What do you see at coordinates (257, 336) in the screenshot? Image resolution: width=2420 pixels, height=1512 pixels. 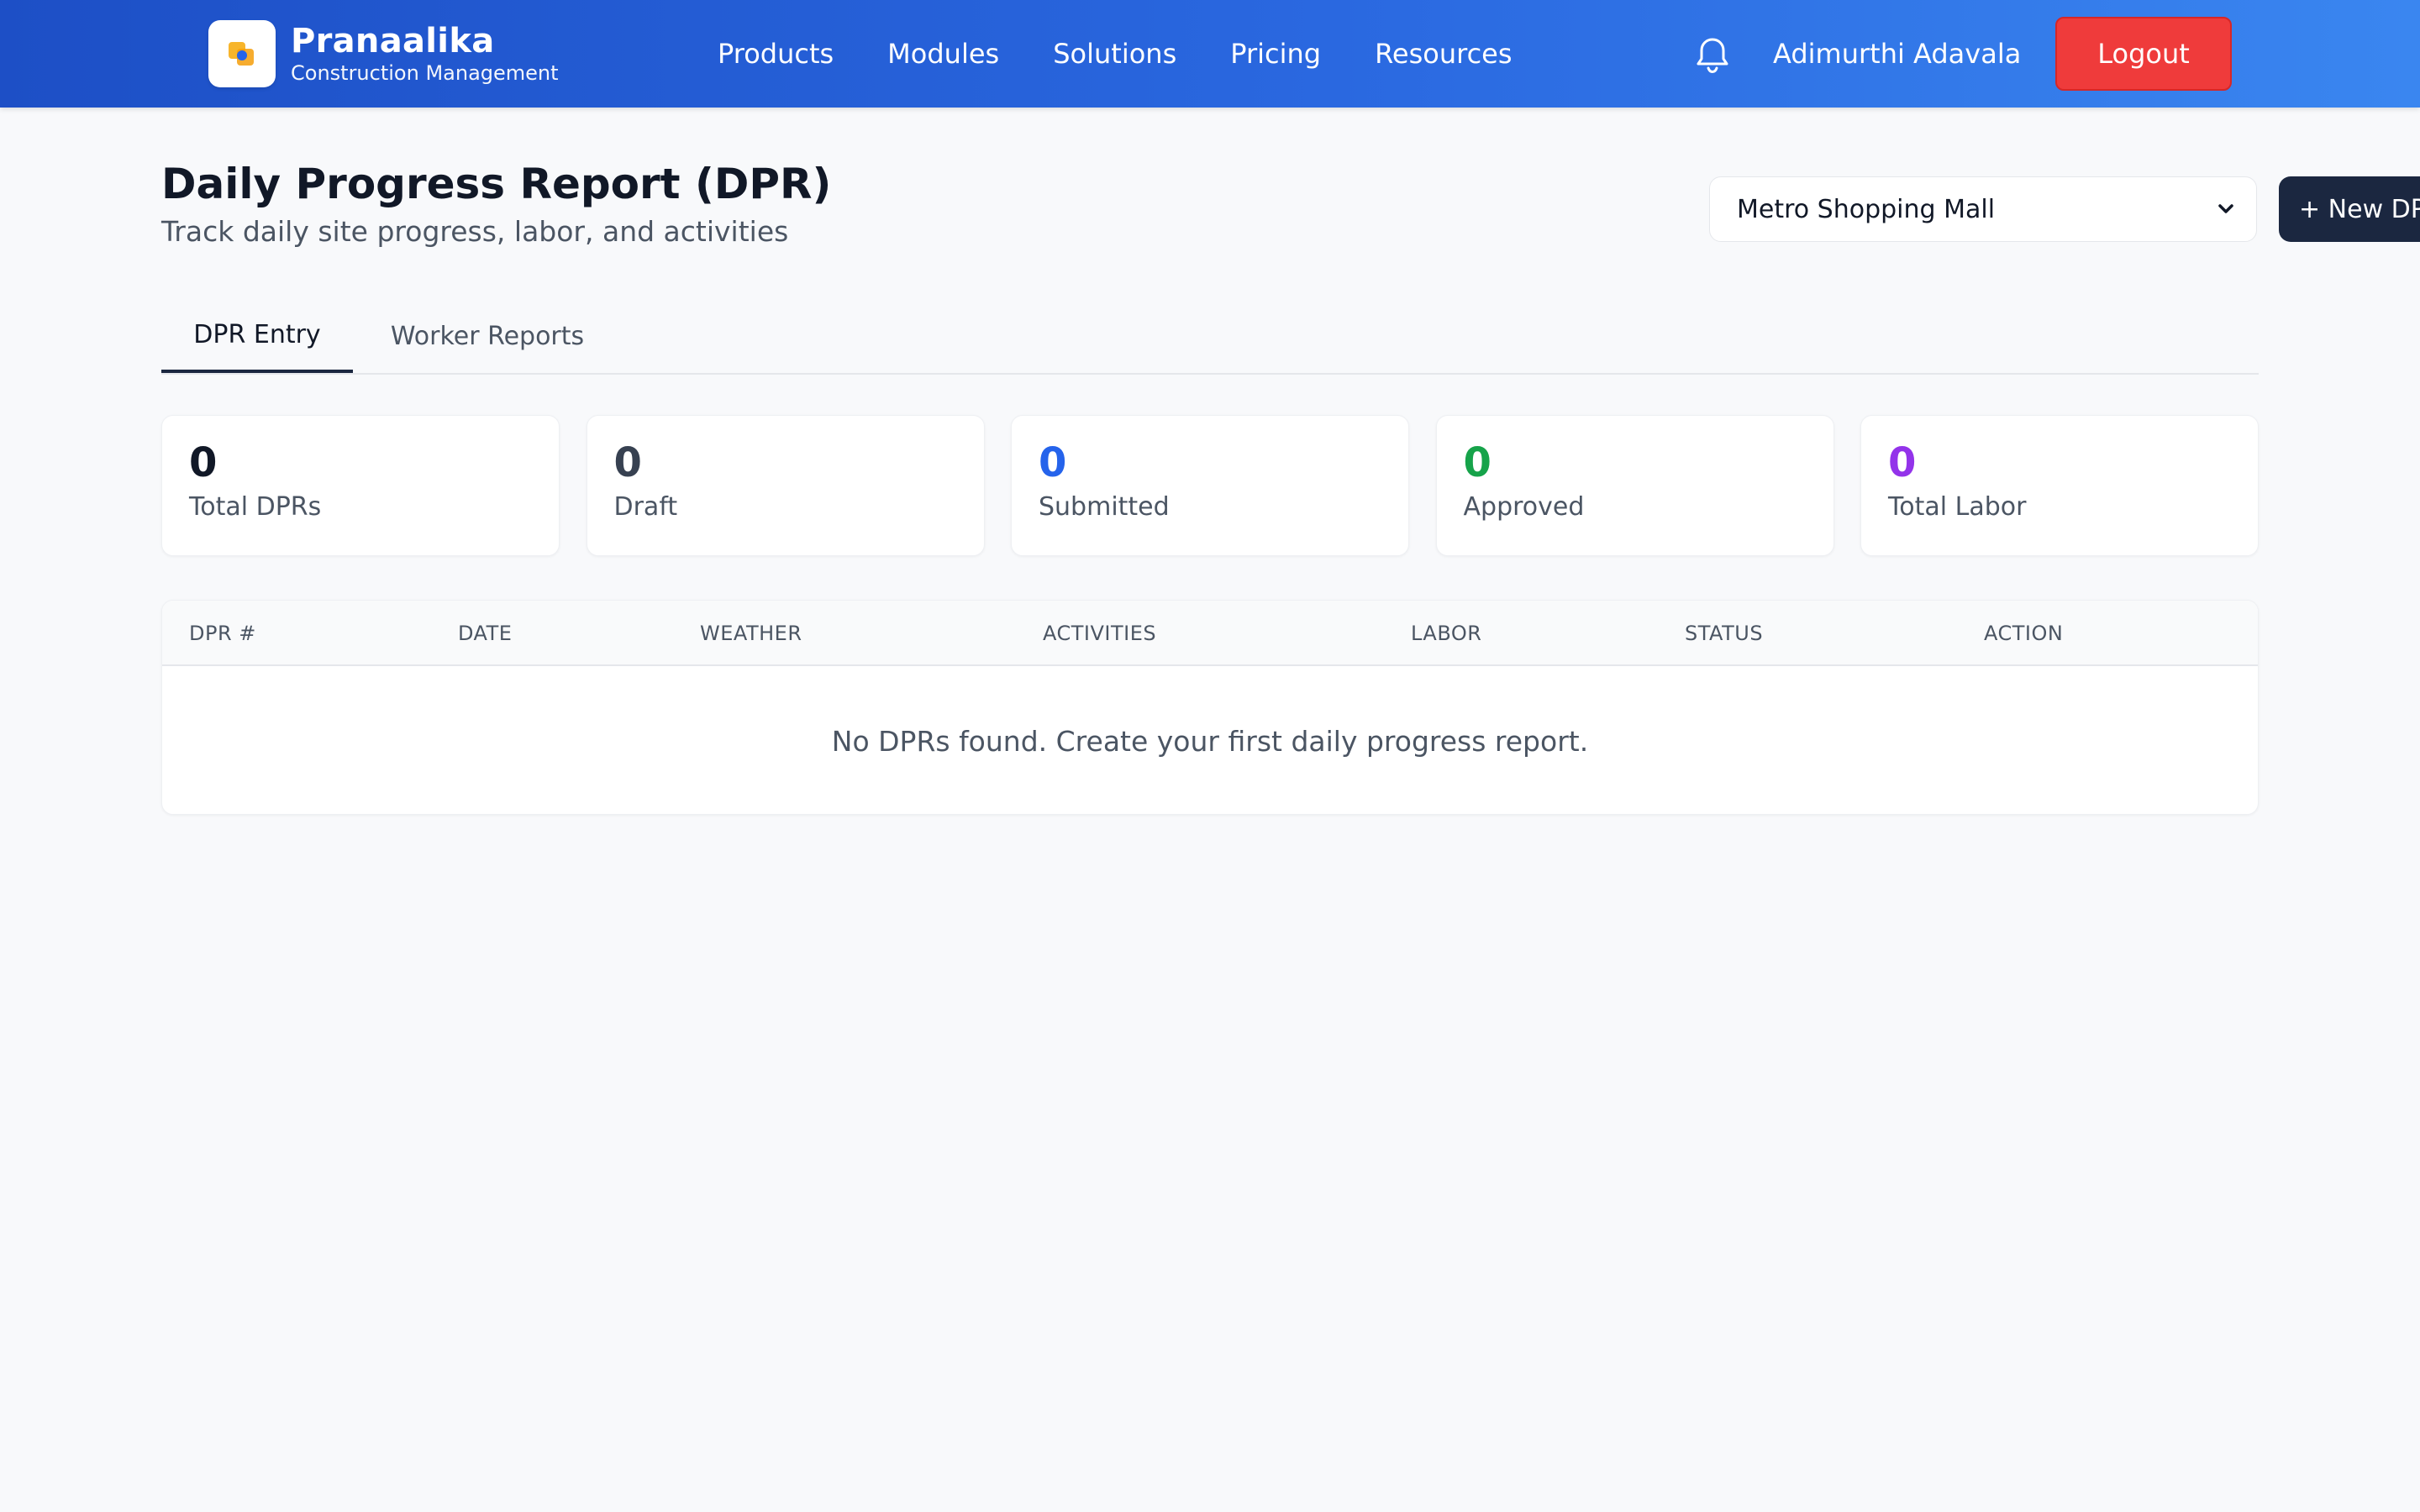 I see `tab-dpr-entry: DPR Entry` at bounding box center [257, 336].